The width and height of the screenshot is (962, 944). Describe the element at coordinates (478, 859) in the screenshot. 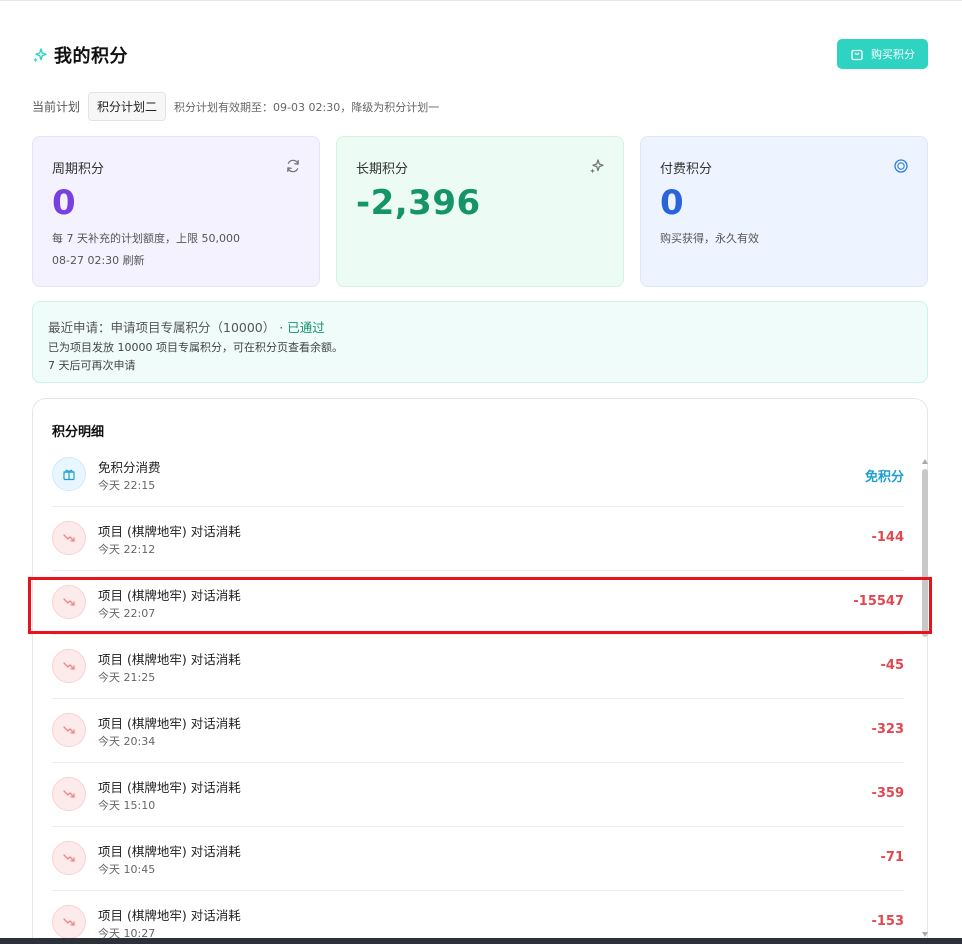

I see `list-item: 项目 (棋牌地牢) 对话消耗 今天 10:45 -71` at that location.